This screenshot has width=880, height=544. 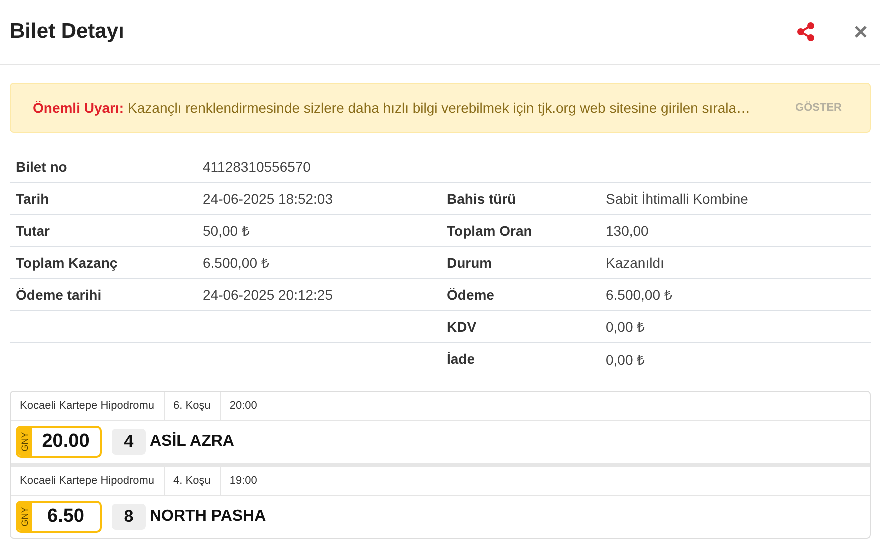 What do you see at coordinates (462, 326) in the screenshot?
I see `detail-label: KDV` at bounding box center [462, 326].